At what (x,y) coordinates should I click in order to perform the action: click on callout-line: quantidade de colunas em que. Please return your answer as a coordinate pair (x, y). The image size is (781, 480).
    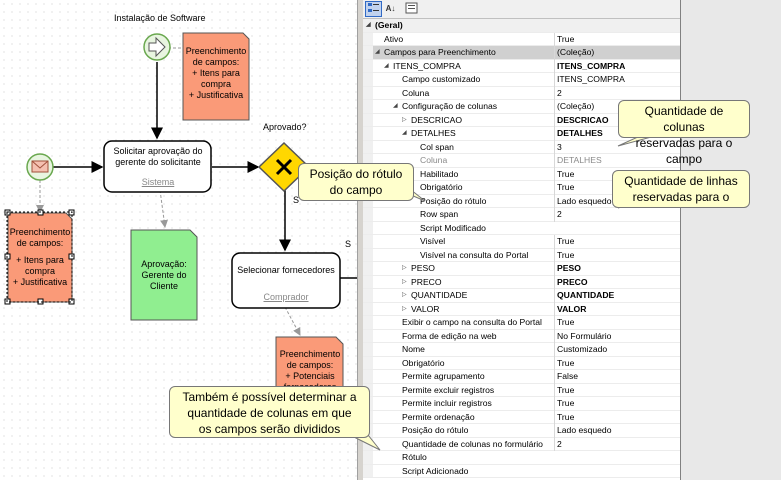
    Looking at the image, I should click on (269, 413).